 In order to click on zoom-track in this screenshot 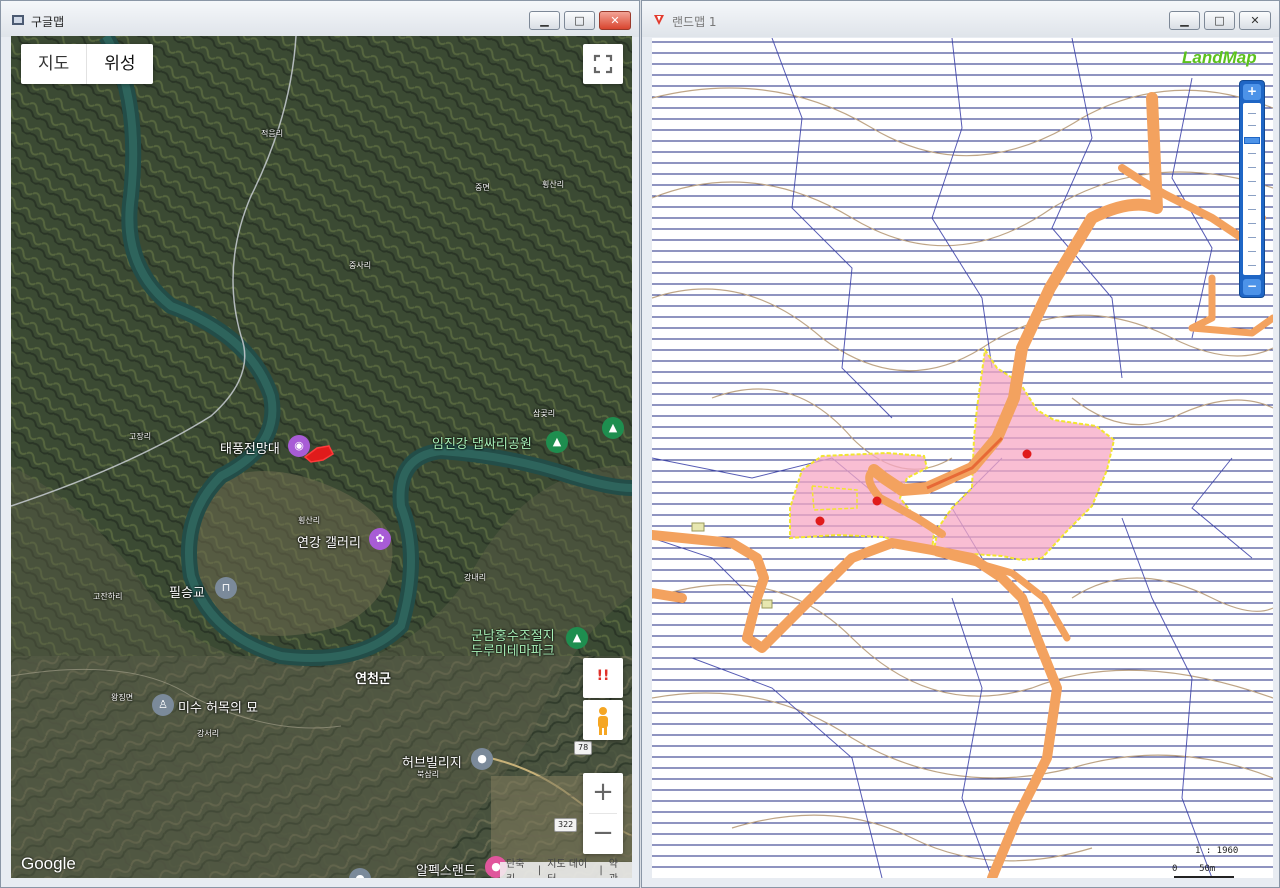, I will do `click(1252, 189)`.